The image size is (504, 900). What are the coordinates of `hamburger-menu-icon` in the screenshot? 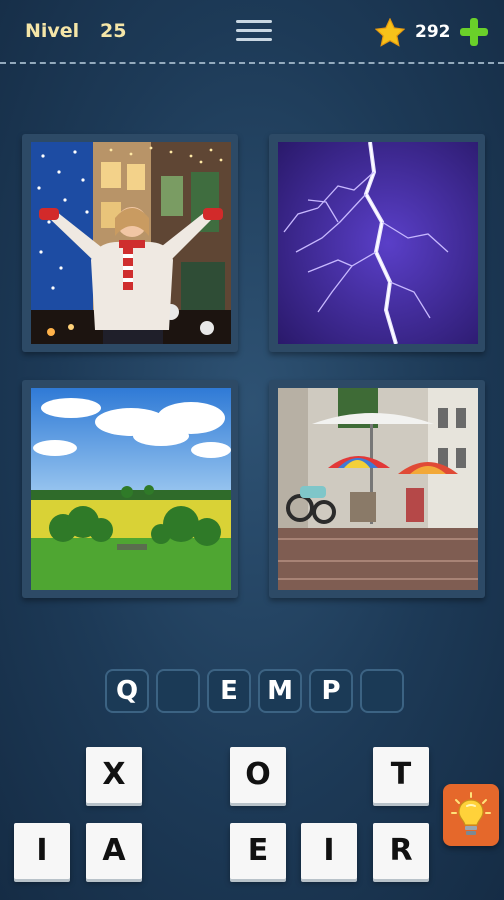 It's located at (255, 33).